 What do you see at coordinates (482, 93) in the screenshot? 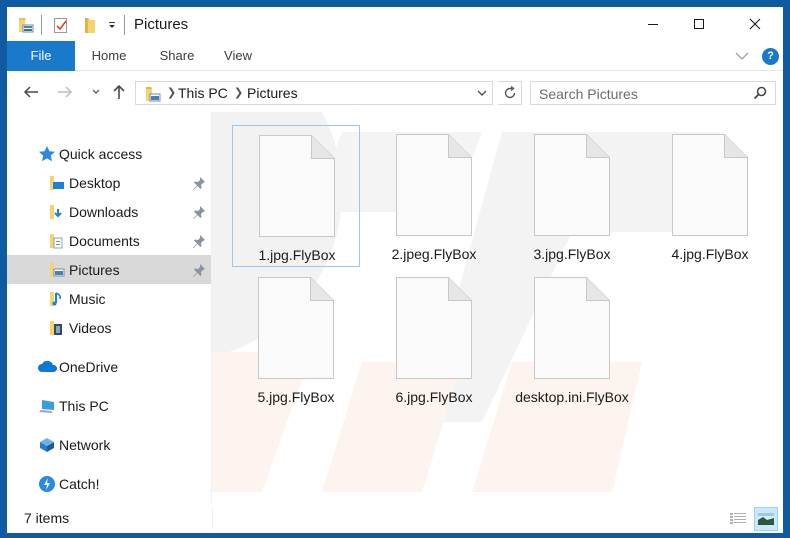
I see `address-history-chevron-icon` at bounding box center [482, 93].